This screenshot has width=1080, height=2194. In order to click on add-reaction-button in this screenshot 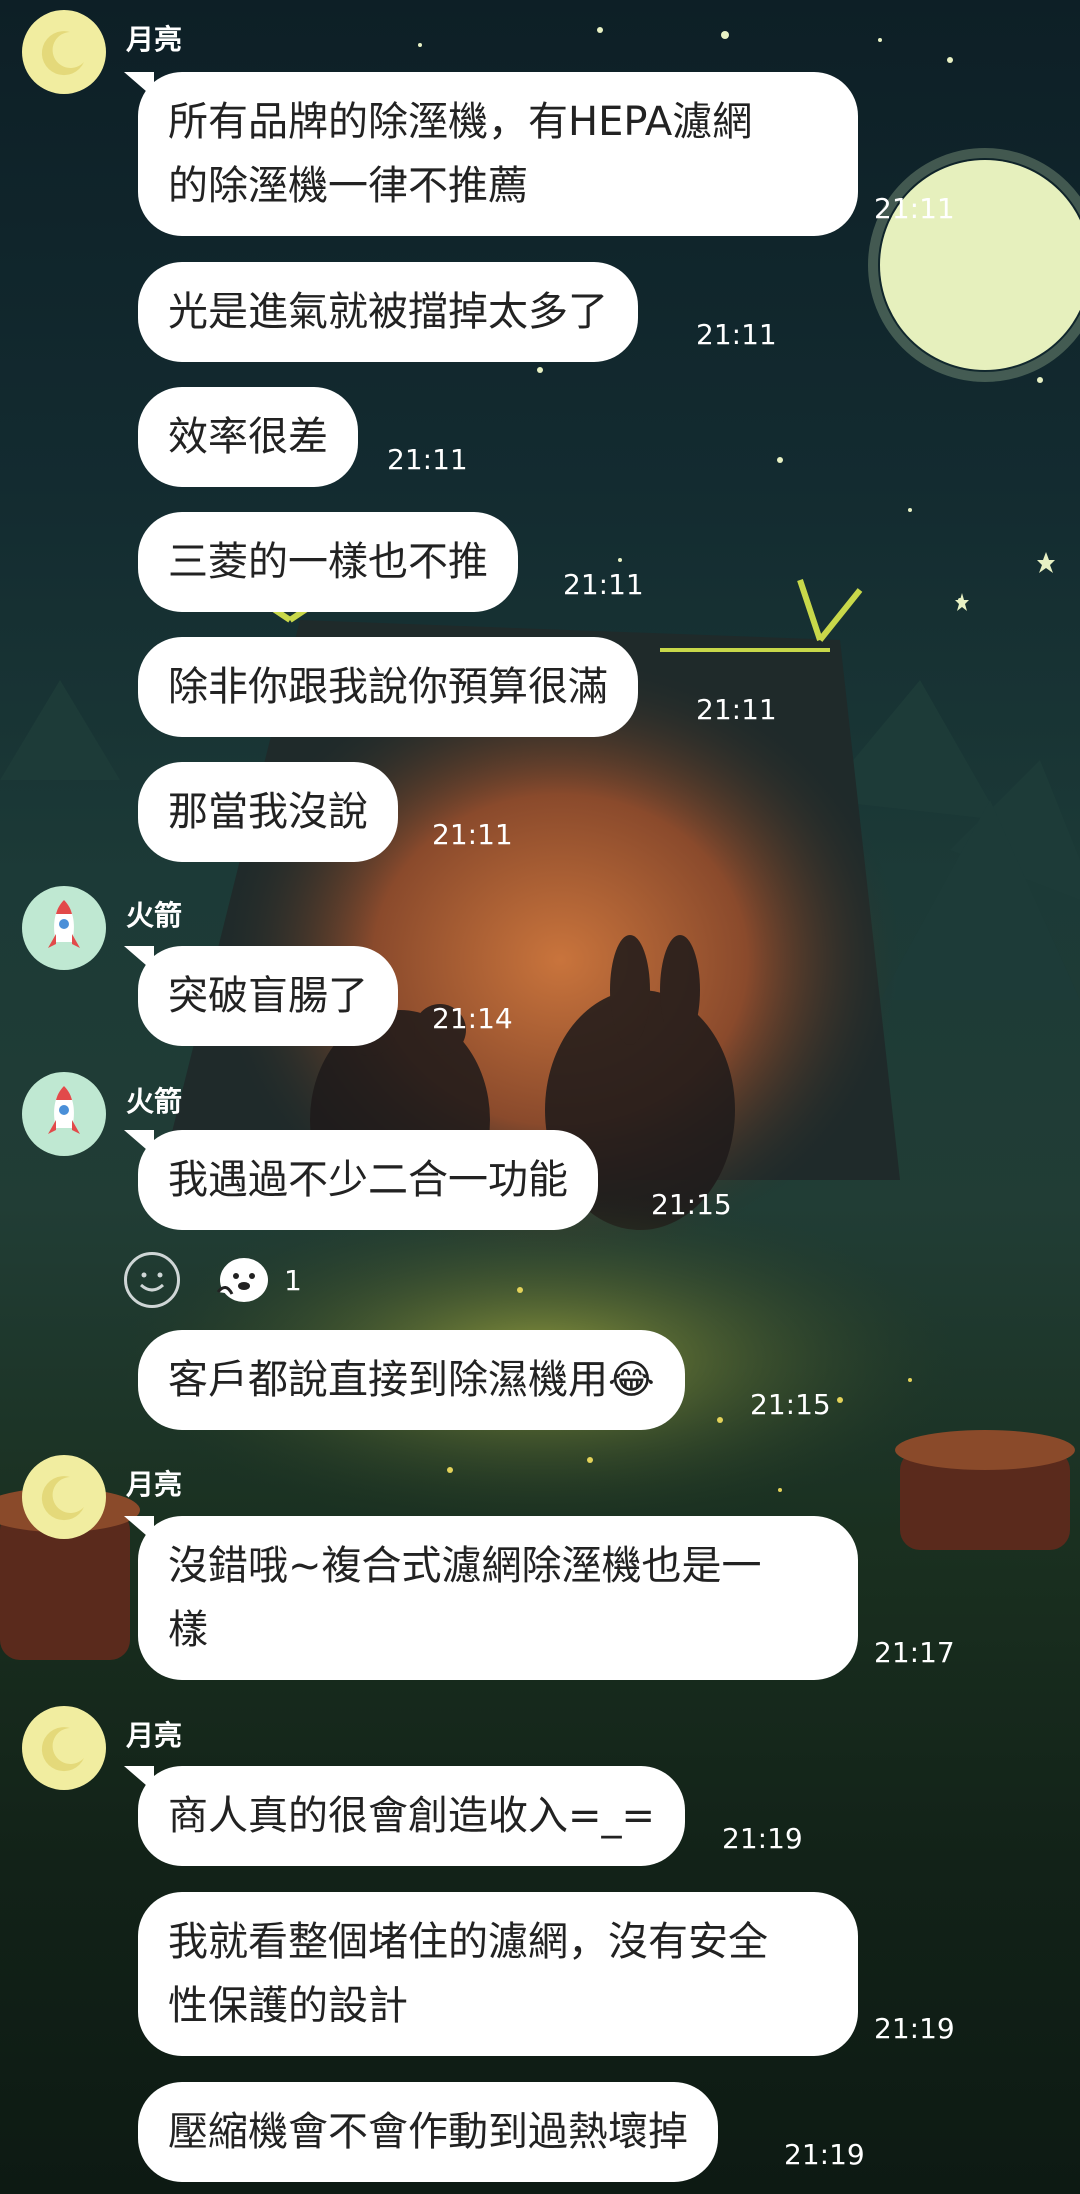, I will do `click(152, 1280)`.